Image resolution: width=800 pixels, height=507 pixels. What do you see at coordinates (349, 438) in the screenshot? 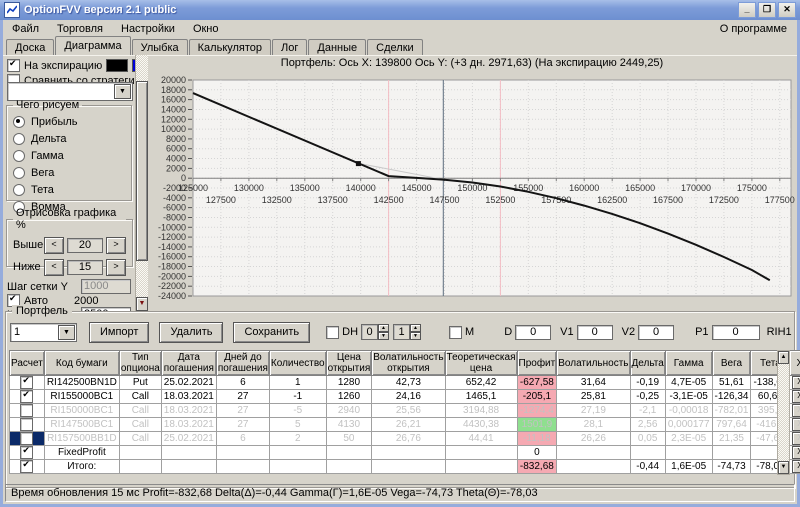
I see `table-cell: 50` at bounding box center [349, 438].